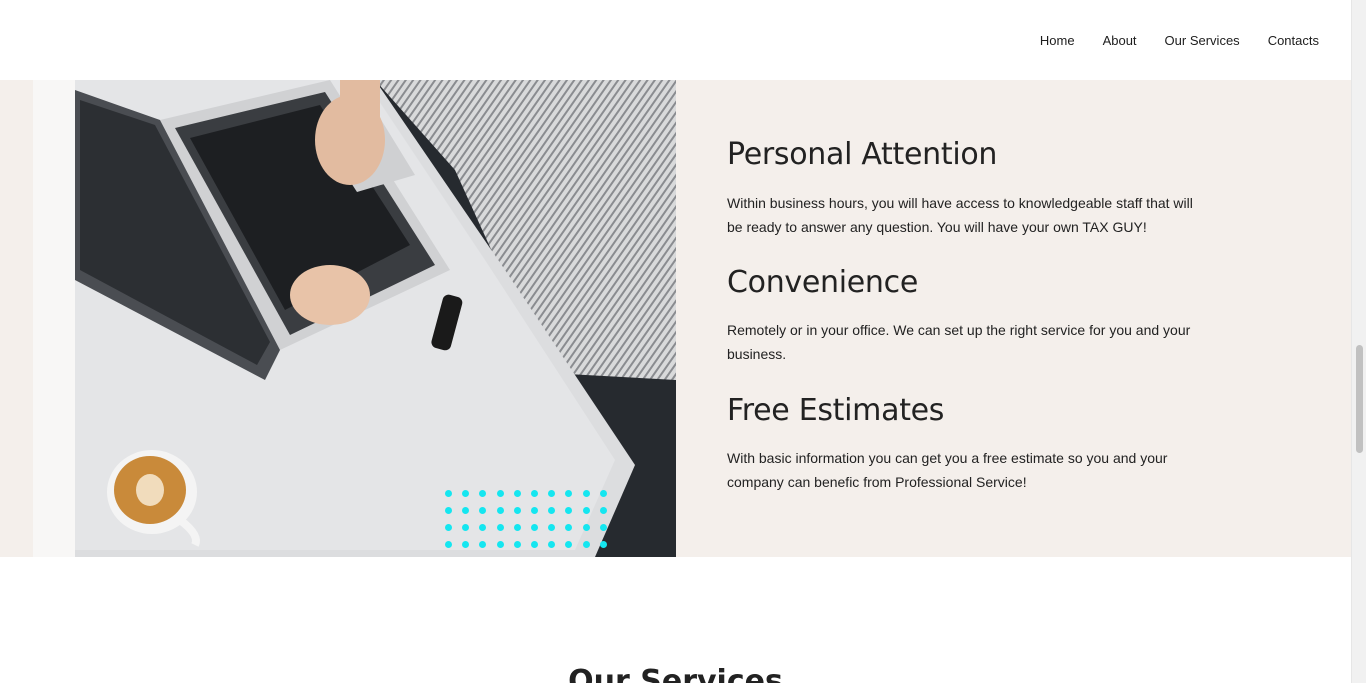  What do you see at coordinates (54, 318) in the screenshot?
I see `decorative-strip` at bounding box center [54, 318].